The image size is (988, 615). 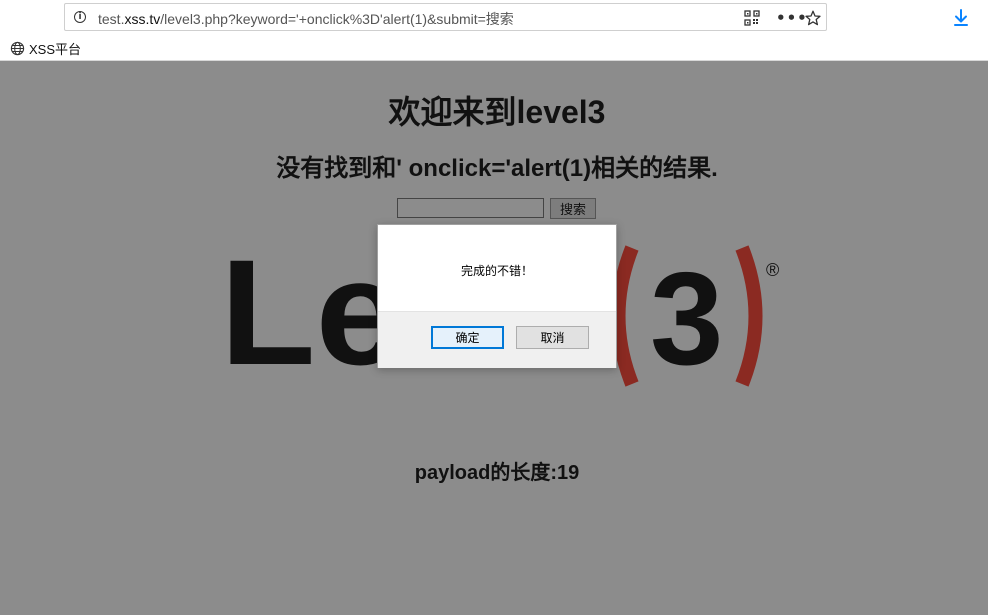 What do you see at coordinates (111, 19) in the screenshot?
I see `url-prefix: test.` at bounding box center [111, 19].